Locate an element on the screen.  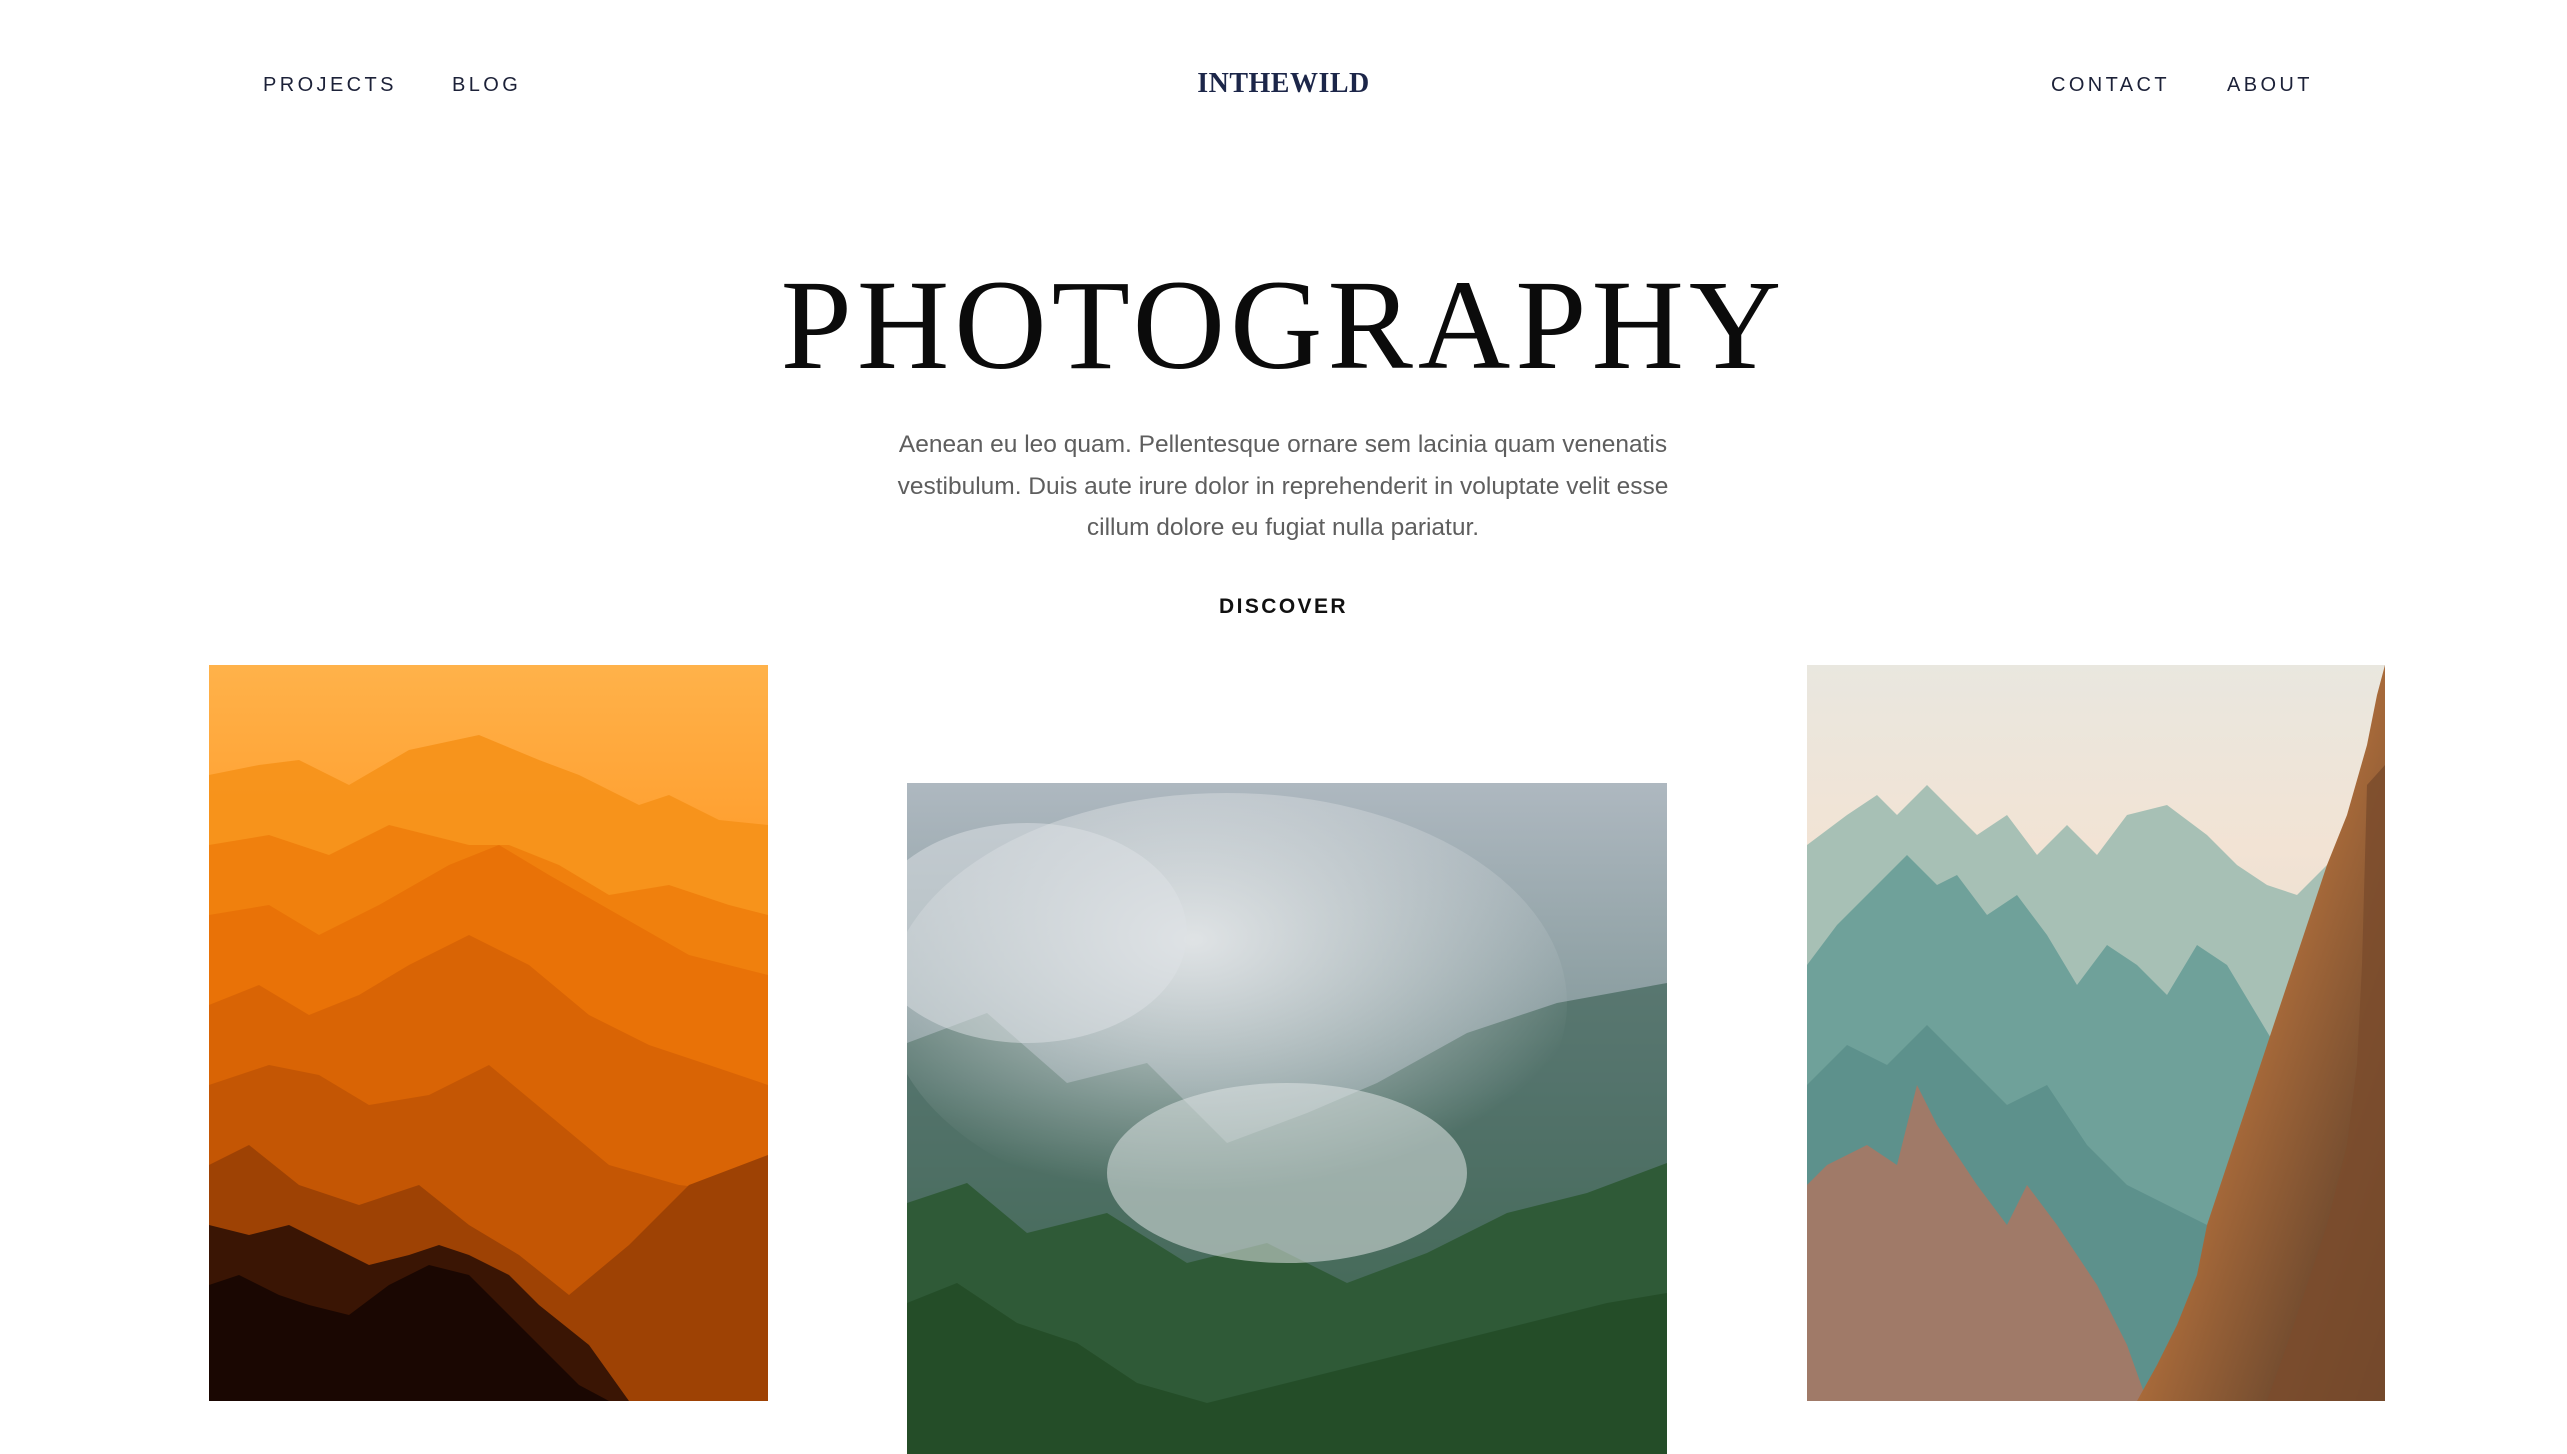
orange-mountains-image is located at coordinates (488, 1033).